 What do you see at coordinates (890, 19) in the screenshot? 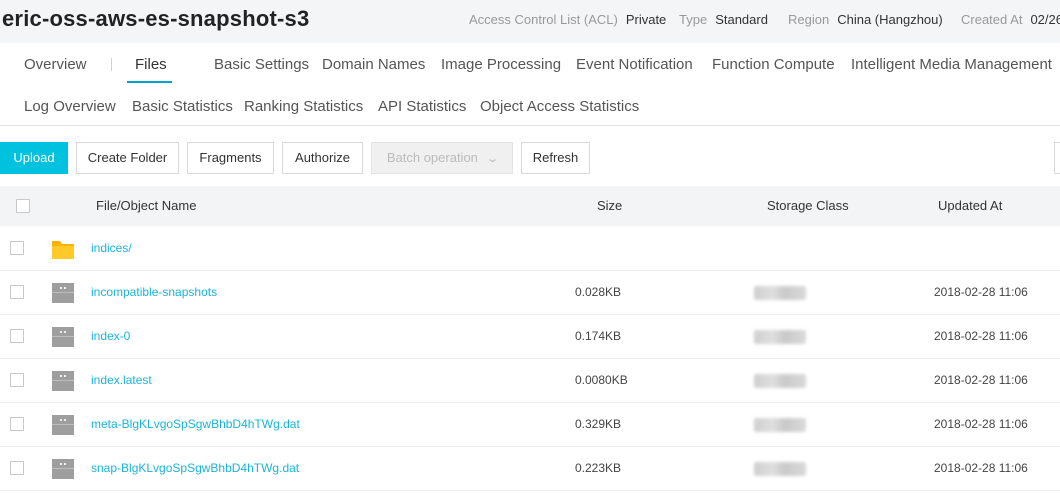
I see `region-value: China (Hangzhou)` at bounding box center [890, 19].